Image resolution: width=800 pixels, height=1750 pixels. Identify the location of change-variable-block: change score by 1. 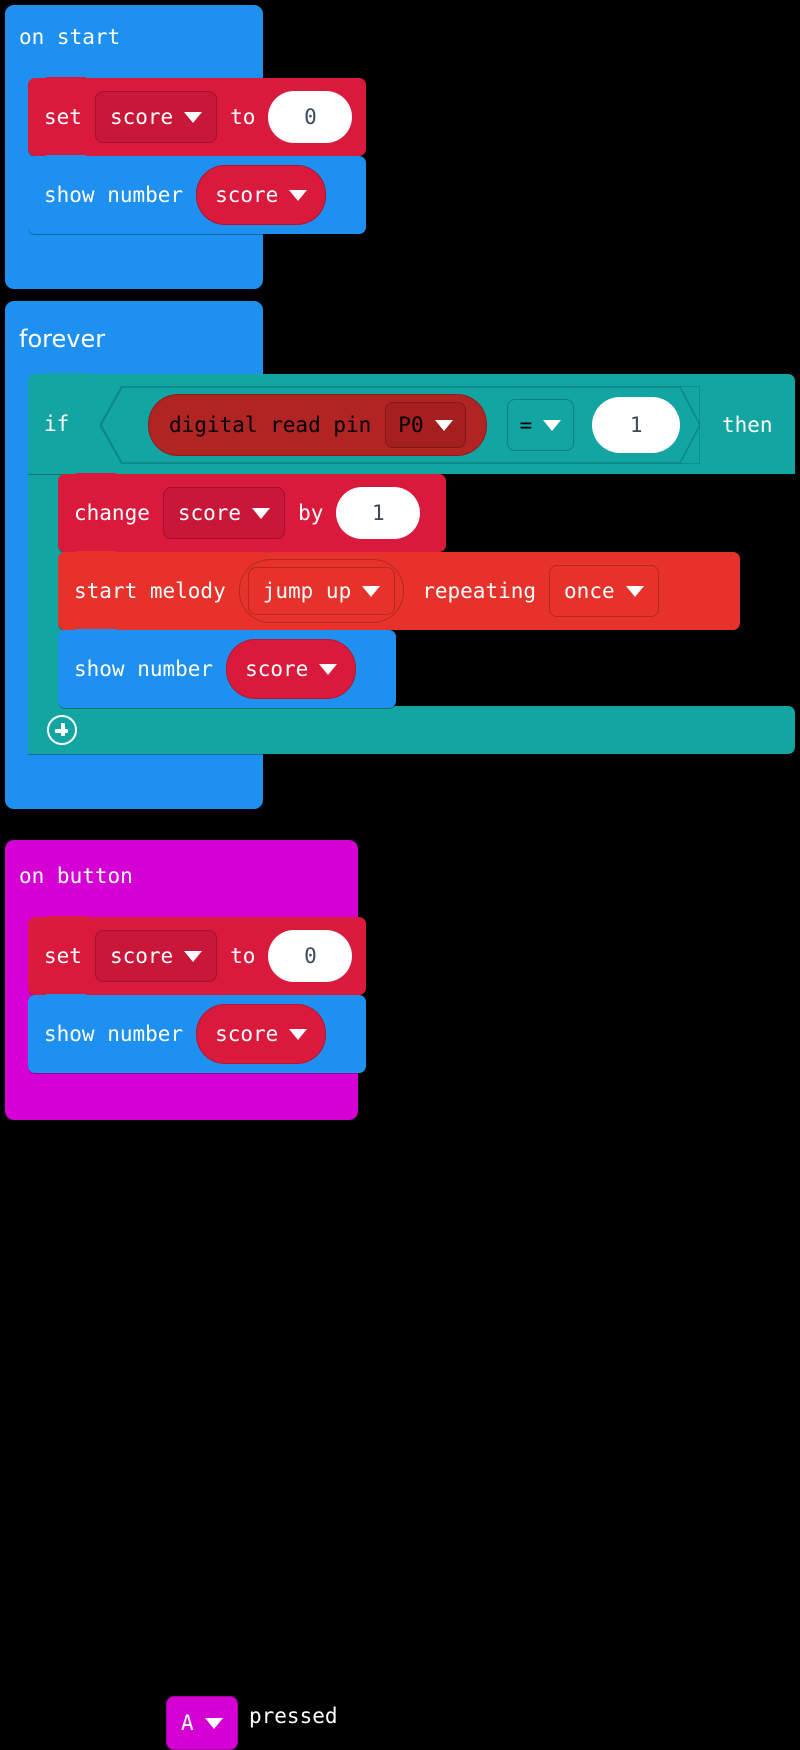
(252, 512).